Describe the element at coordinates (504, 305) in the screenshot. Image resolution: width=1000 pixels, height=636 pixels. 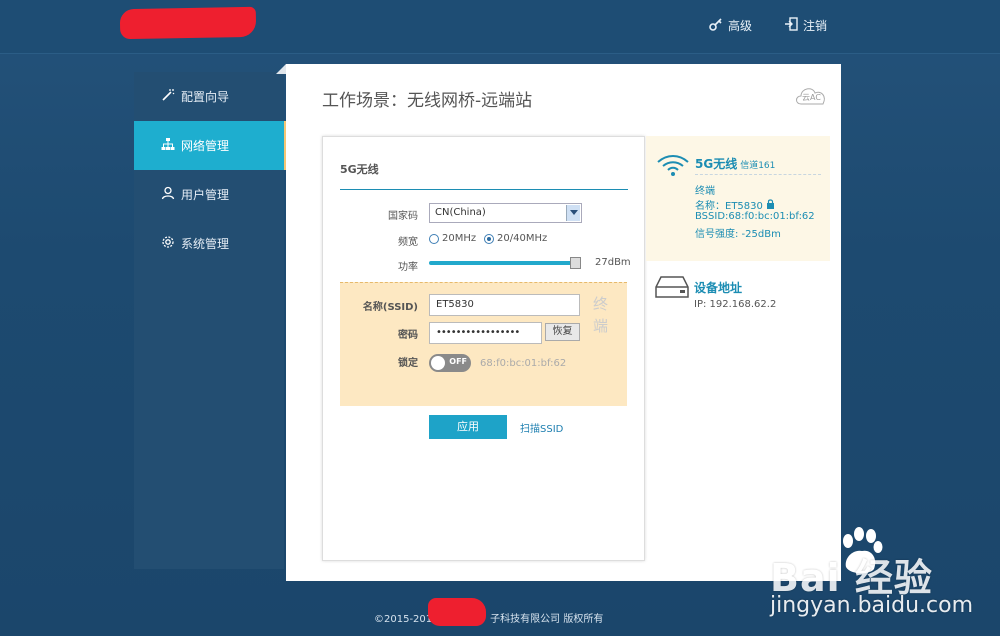
I see `ssid-input: ET5830` at that location.